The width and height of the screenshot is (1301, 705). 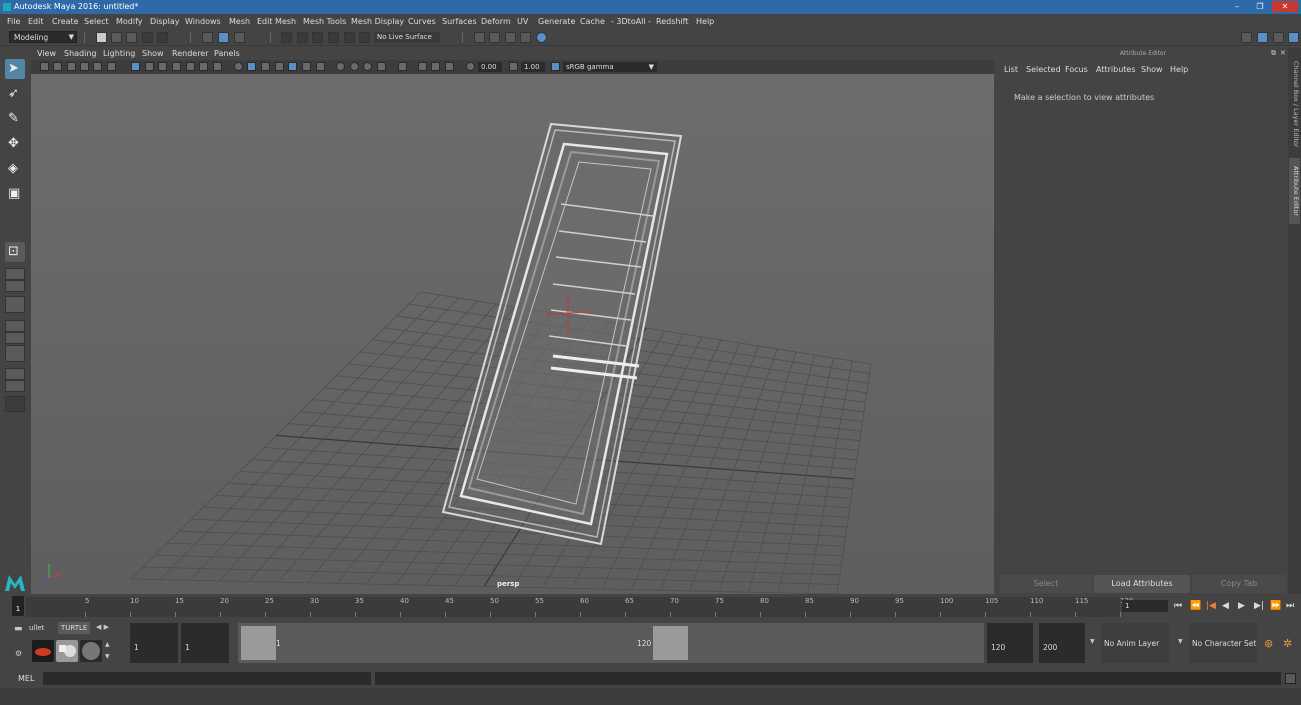 I want to click on field-chart-icon, so click(x=190, y=66).